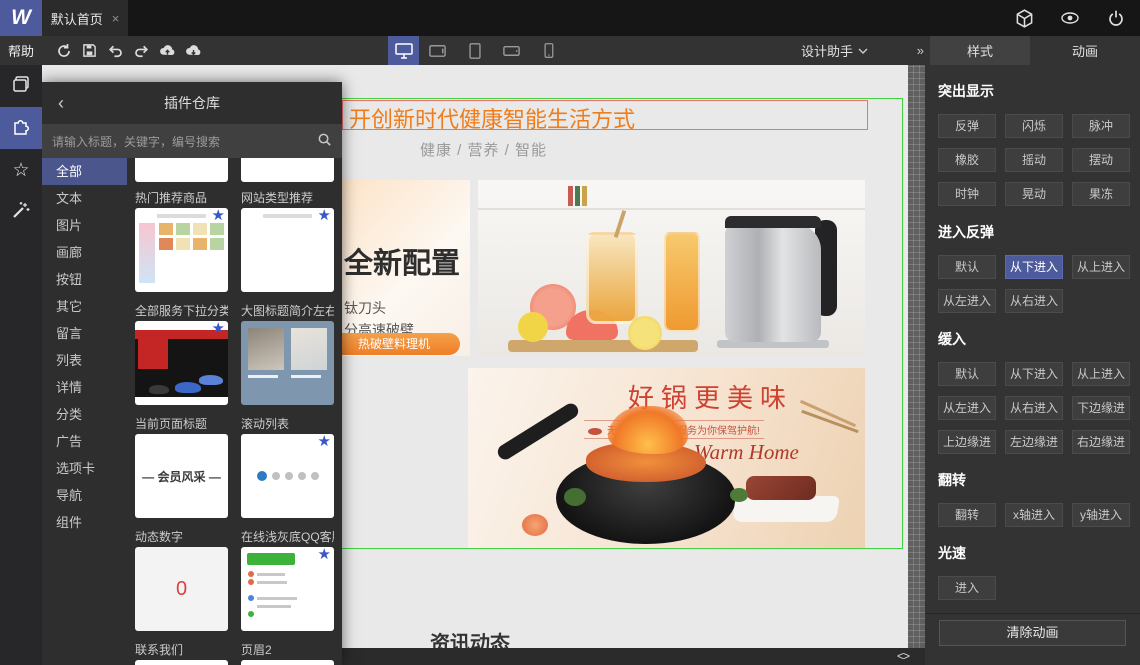  Describe the element at coordinates (115, 50) in the screenshot. I see `undo-button` at that location.